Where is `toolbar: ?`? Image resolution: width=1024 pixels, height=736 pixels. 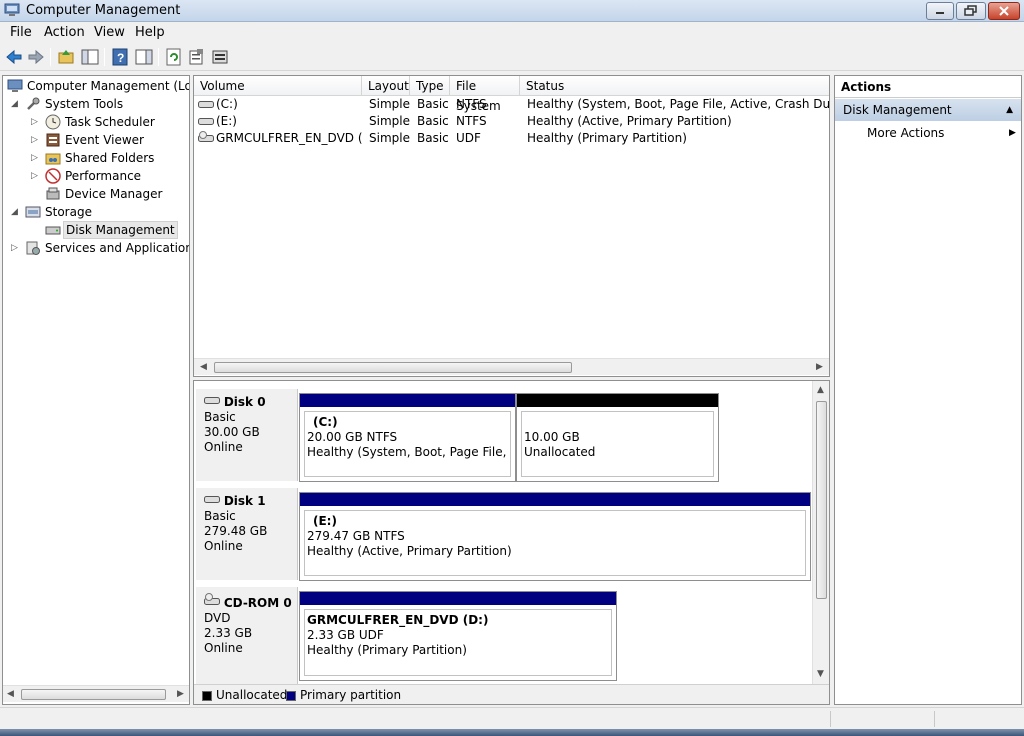 toolbar: ? is located at coordinates (512, 57).